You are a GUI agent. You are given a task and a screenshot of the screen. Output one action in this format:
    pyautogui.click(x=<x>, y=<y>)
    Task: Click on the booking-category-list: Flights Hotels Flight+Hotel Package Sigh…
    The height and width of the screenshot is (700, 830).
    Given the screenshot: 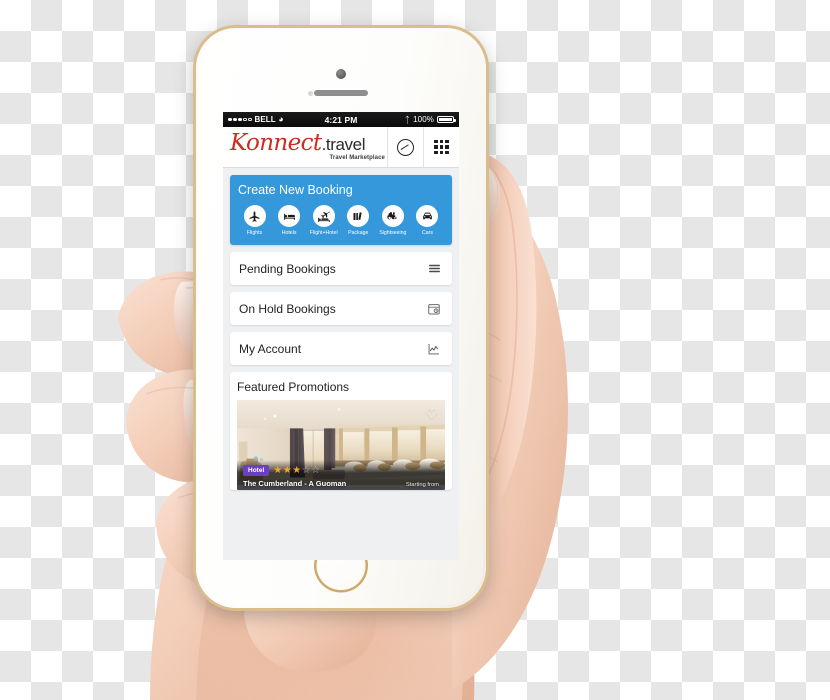 What is the action you would take?
    pyautogui.click(x=341, y=220)
    